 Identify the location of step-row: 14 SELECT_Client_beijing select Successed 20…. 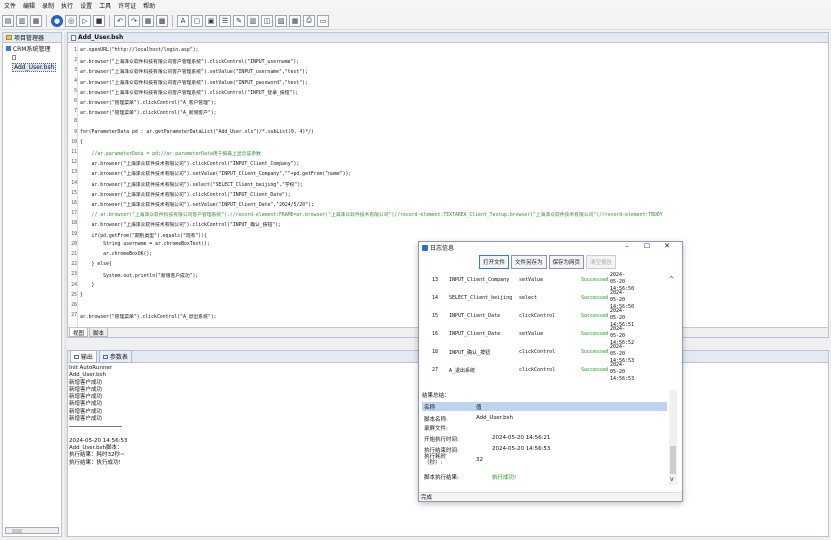
(544, 299).